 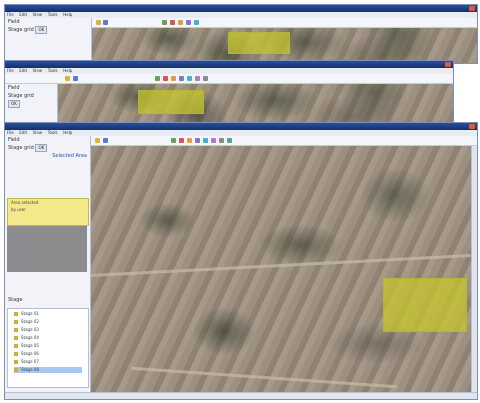 What do you see at coordinates (241, 126) in the screenshot?
I see `window-front-titlebar` at bounding box center [241, 126].